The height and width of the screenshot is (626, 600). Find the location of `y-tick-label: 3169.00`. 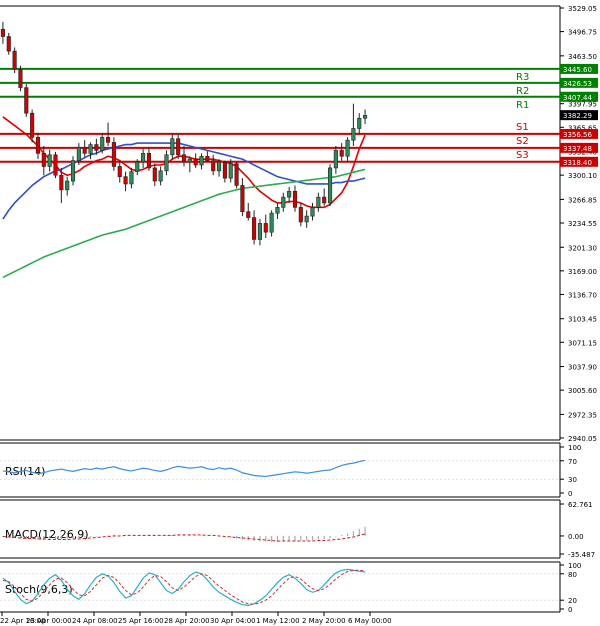

y-tick-label: 3169.00 is located at coordinates (582, 272).